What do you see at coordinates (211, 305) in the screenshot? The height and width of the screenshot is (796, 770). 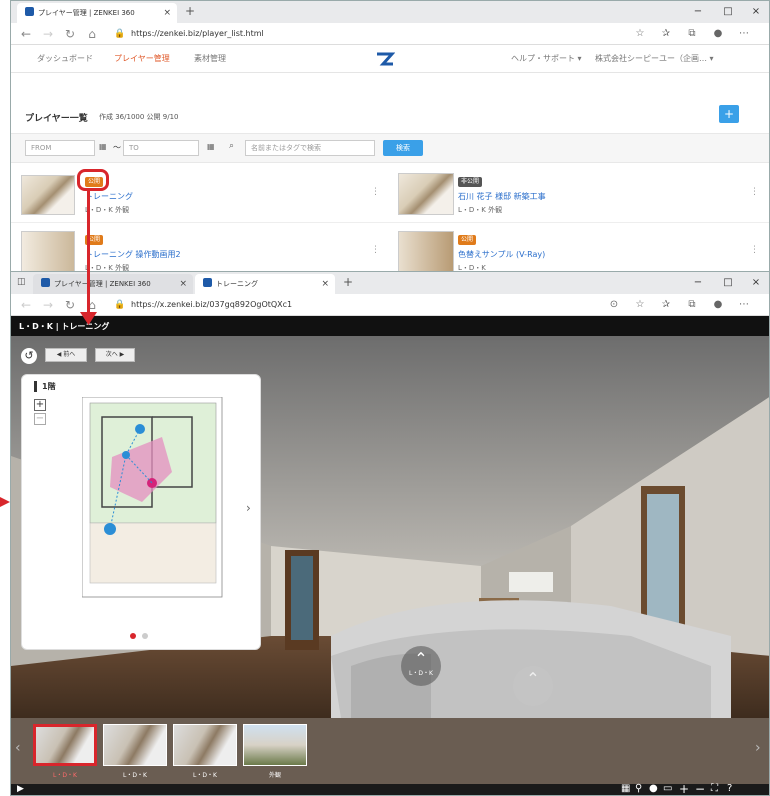 I see `url-field: https://x.zenkei.biz/037gq892OgOtQXc1` at bounding box center [211, 305].